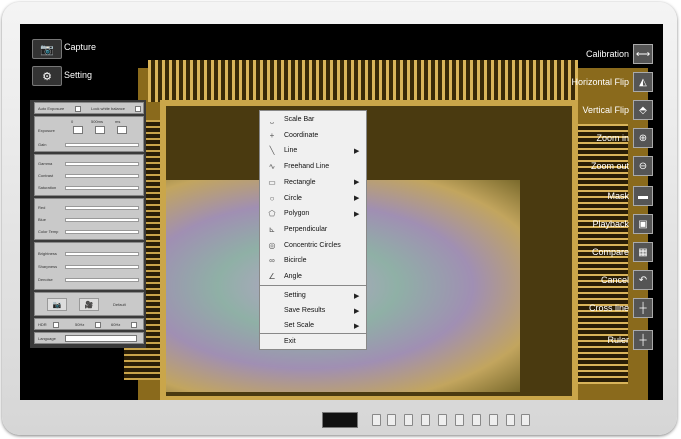 Image resolution: width=681 pixels, height=439 pixels. What do you see at coordinates (98, 325) in the screenshot?
I see `50hz-radio` at bounding box center [98, 325].